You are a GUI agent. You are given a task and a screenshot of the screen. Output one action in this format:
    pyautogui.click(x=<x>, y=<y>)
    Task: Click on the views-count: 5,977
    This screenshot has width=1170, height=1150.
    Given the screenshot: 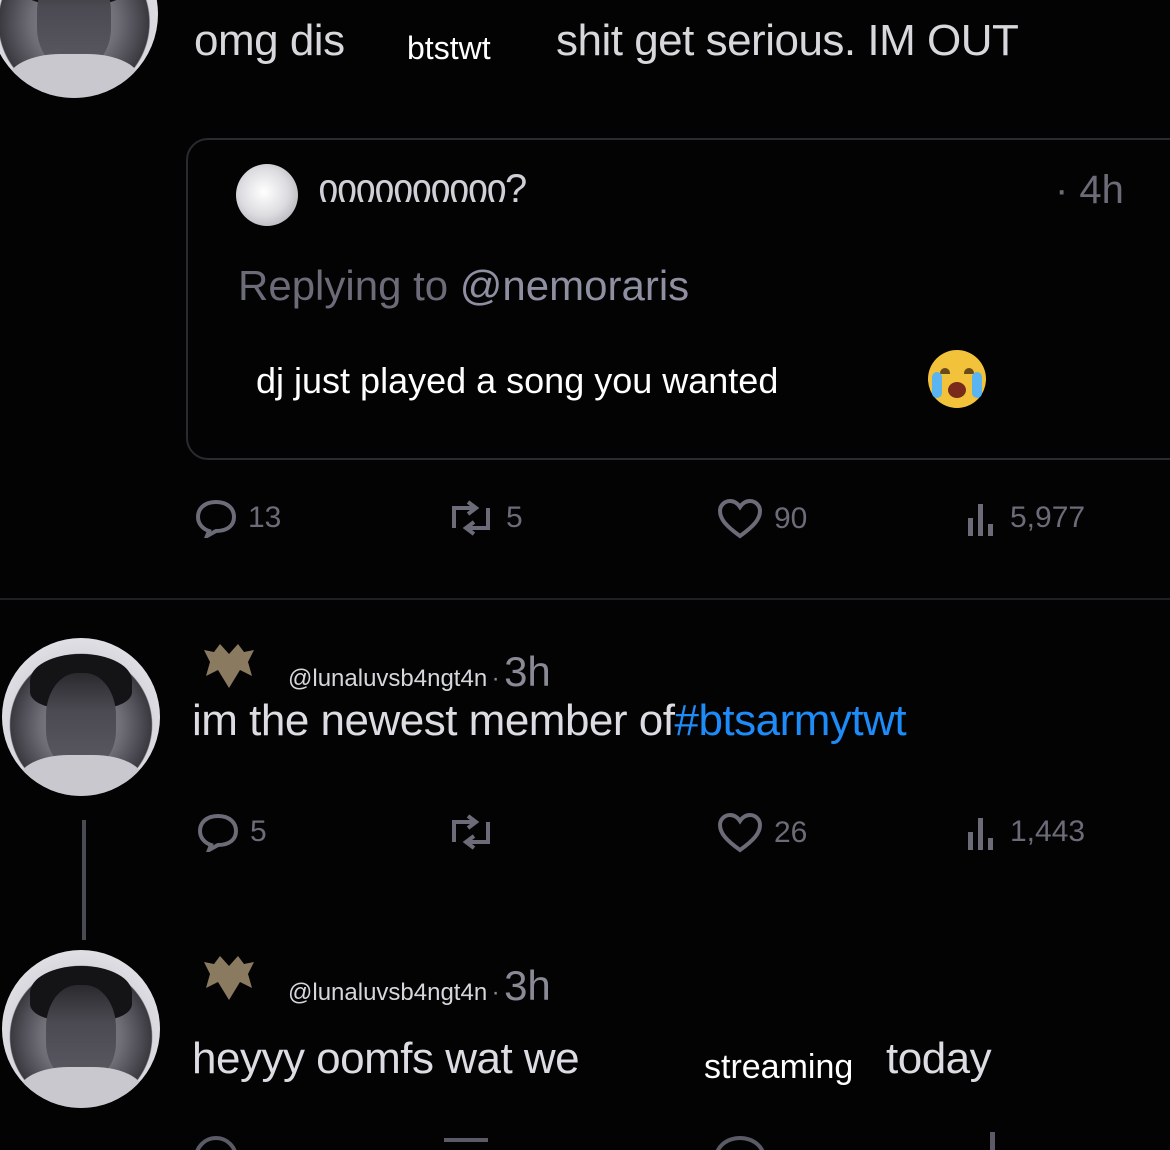 What is the action you would take?
    pyautogui.click(x=1048, y=517)
    